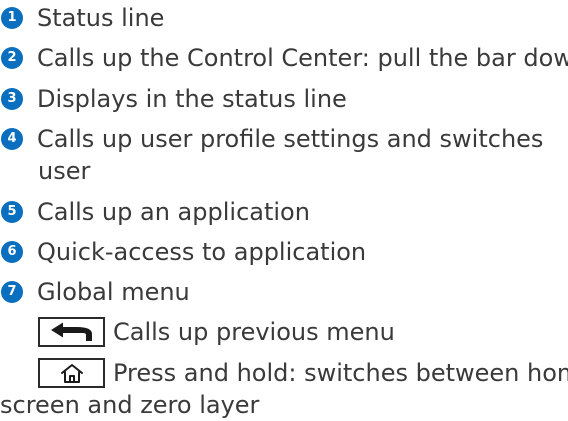 The image size is (568, 421). I want to click on list-item: 6 Quick-access to application, so click(183, 252).